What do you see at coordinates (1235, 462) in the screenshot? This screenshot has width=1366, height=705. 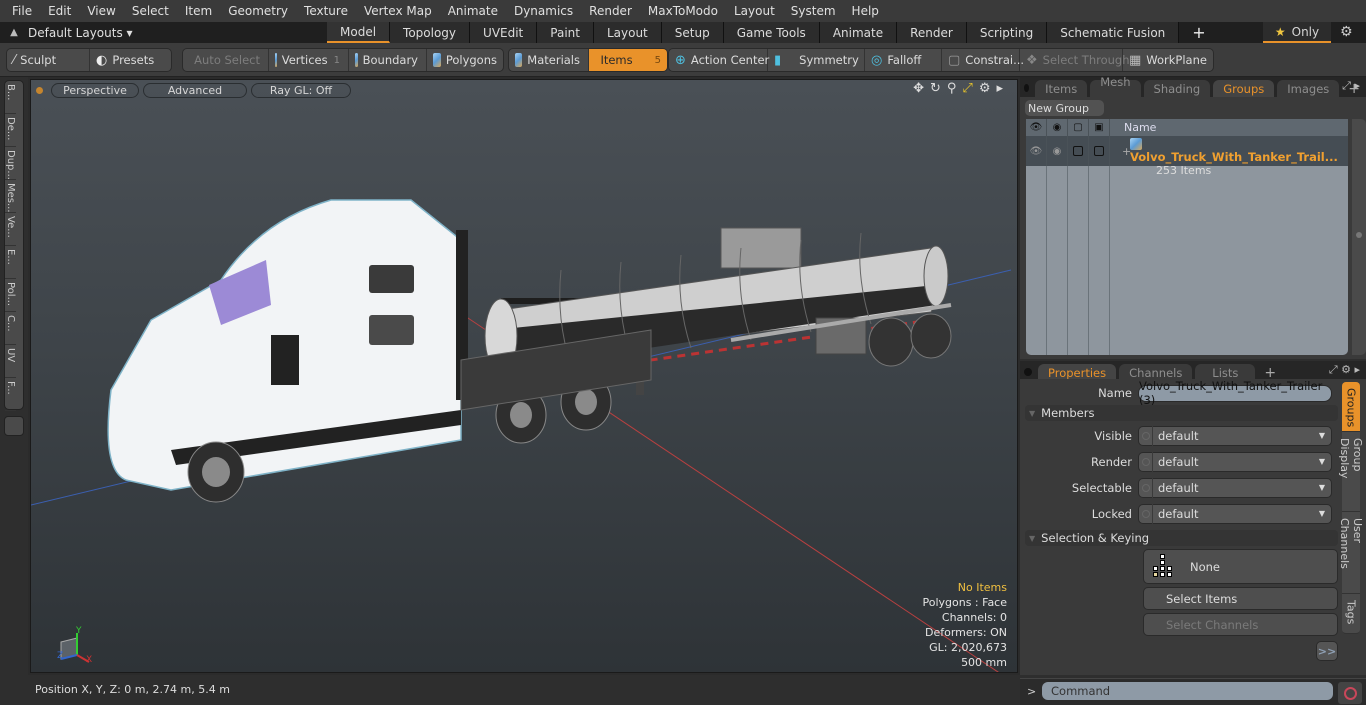 I see `render-dropdown: default ▼` at bounding box center [1235, 462].